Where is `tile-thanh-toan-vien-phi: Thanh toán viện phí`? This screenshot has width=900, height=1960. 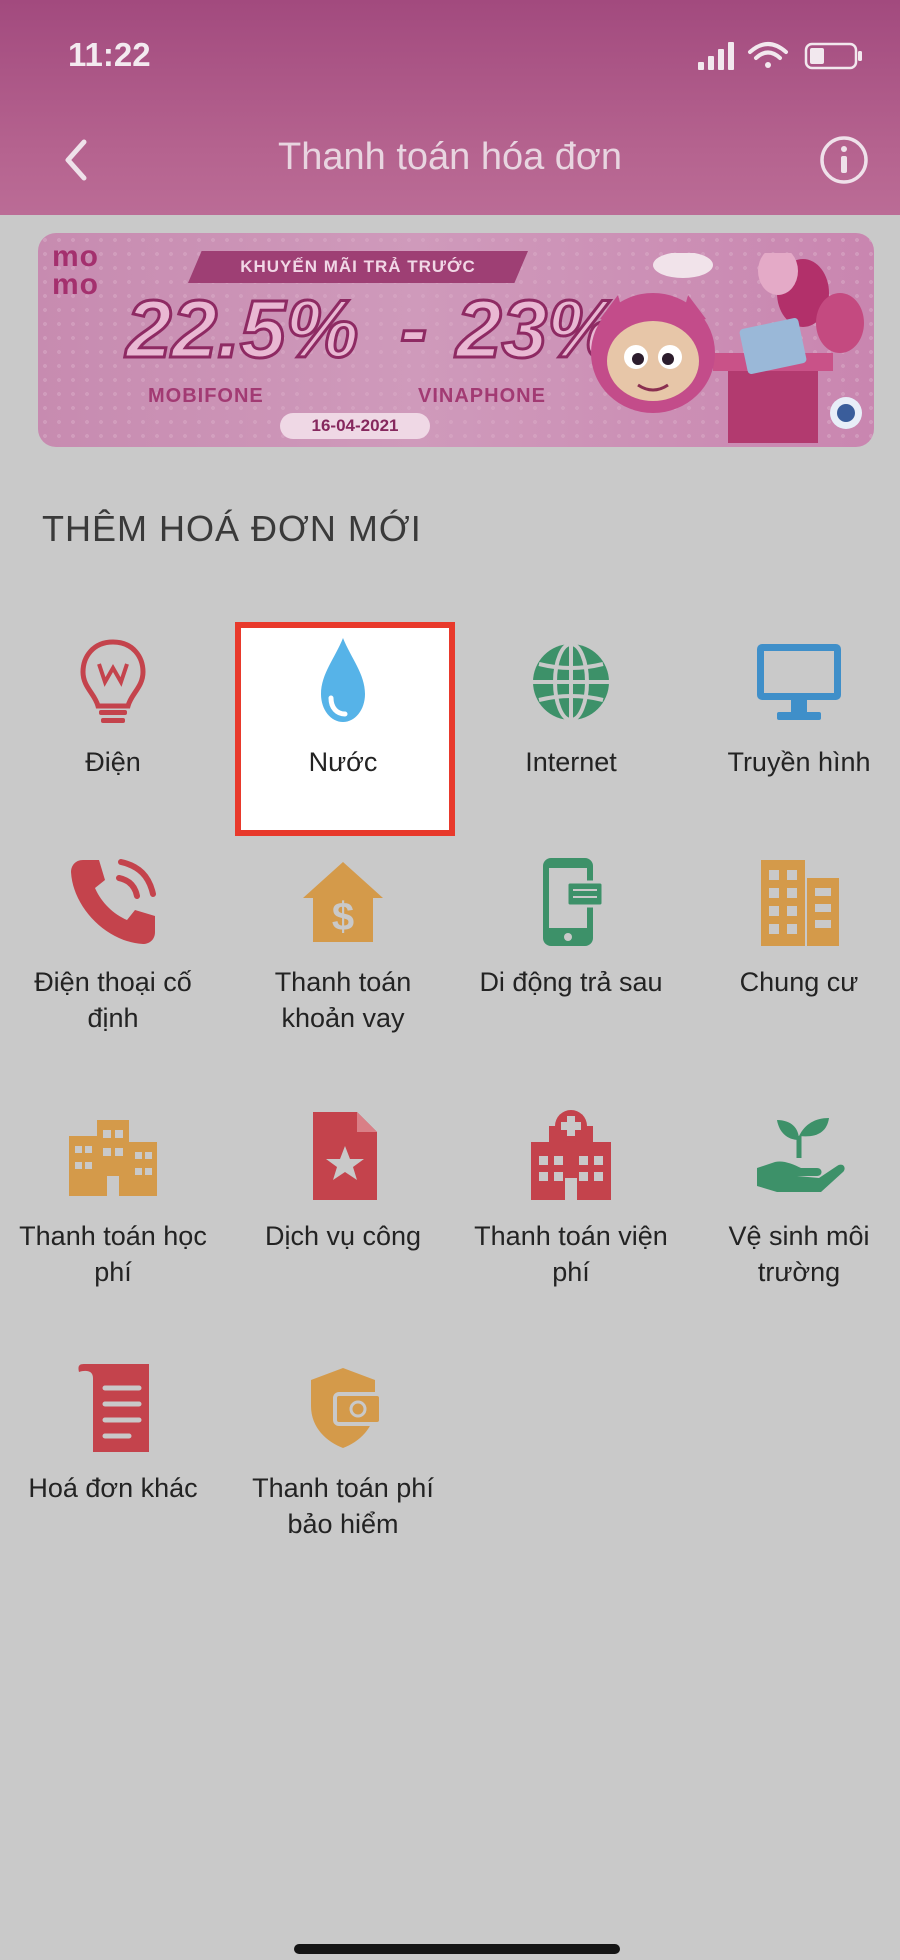
tile-thanh-toan-vien-phi: Thanh toán viện phí is located at coordinates (571, 1198).